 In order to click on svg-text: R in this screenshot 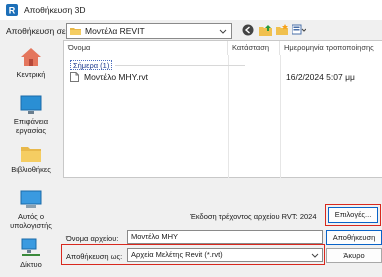, I will do `click(12, 11)`.